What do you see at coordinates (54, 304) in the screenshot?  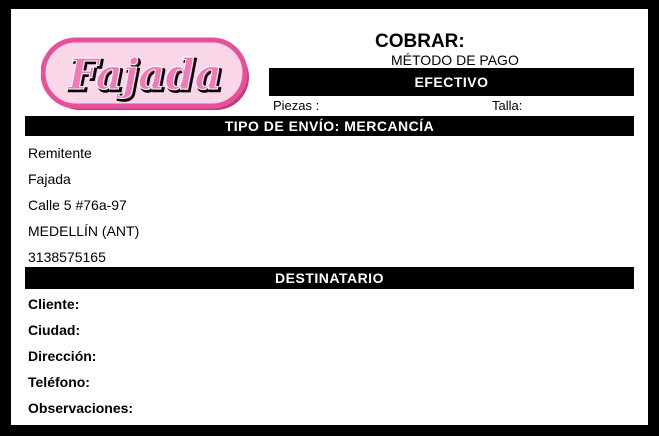 I see `cliente-field: Cliente:` at bounding box center [54, 304].